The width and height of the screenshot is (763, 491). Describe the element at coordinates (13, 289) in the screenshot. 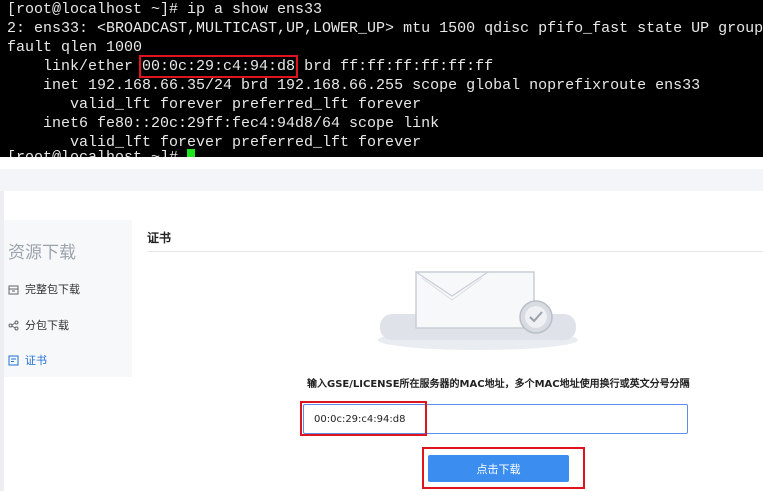

I see `package-icon` at that location.